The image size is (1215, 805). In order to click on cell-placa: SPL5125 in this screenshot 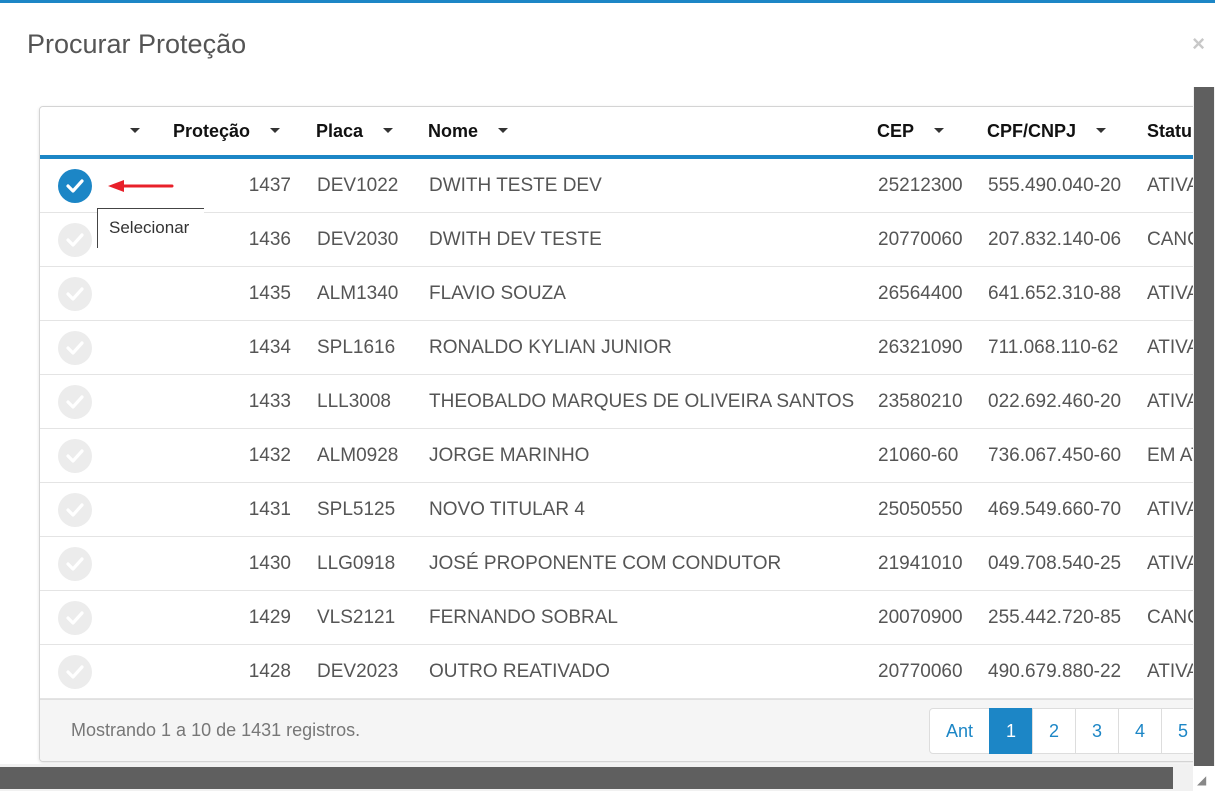, I will do `click(356, 509)`.